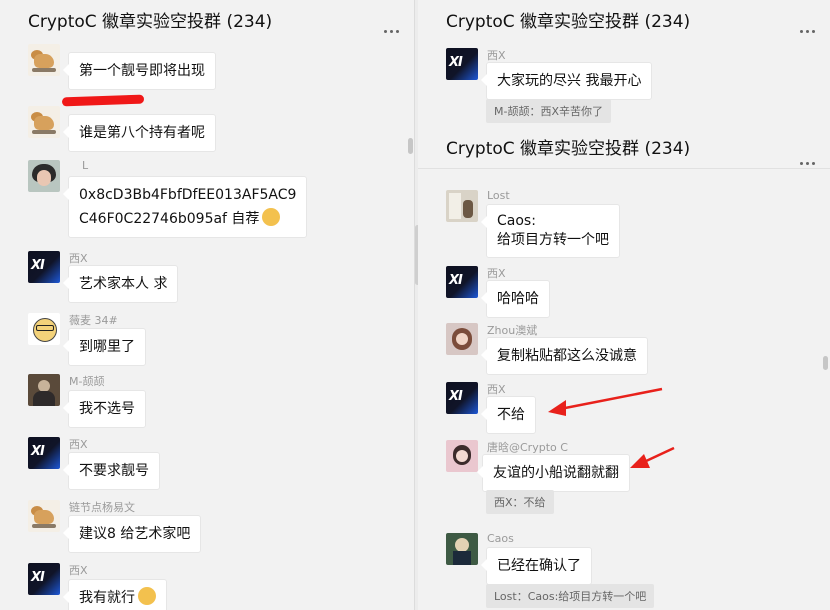 Image resolution: width=830 pixels, height=610 pixels. Describe the element at coordinates (120, 284) in the screenshot. I see `message-bubble: 艺术家本人 求` at that location.